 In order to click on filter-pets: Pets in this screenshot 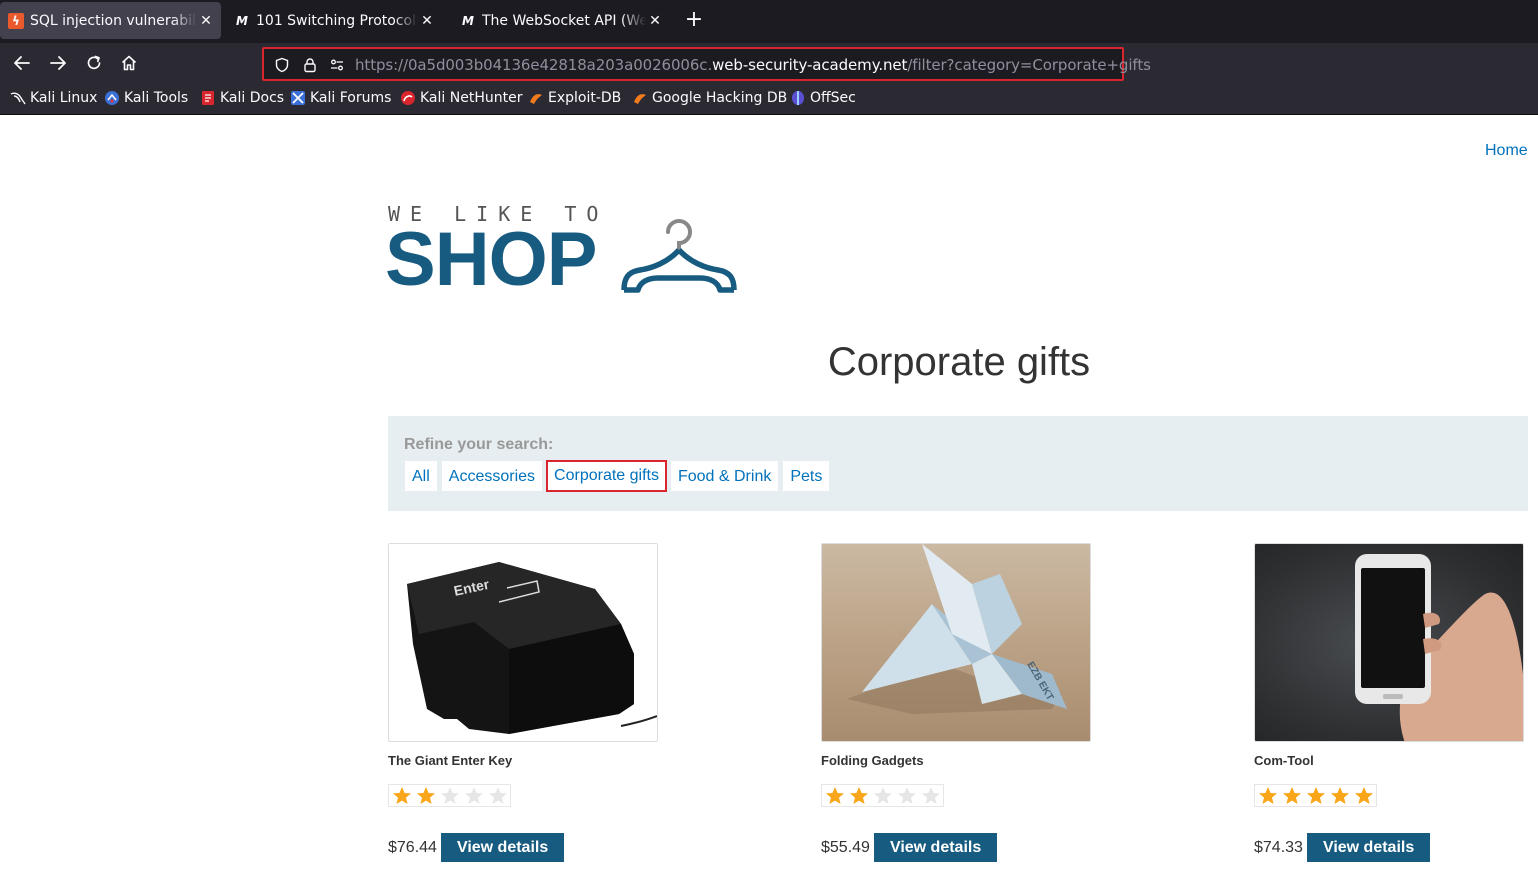, I will do `click(806, 476)`.